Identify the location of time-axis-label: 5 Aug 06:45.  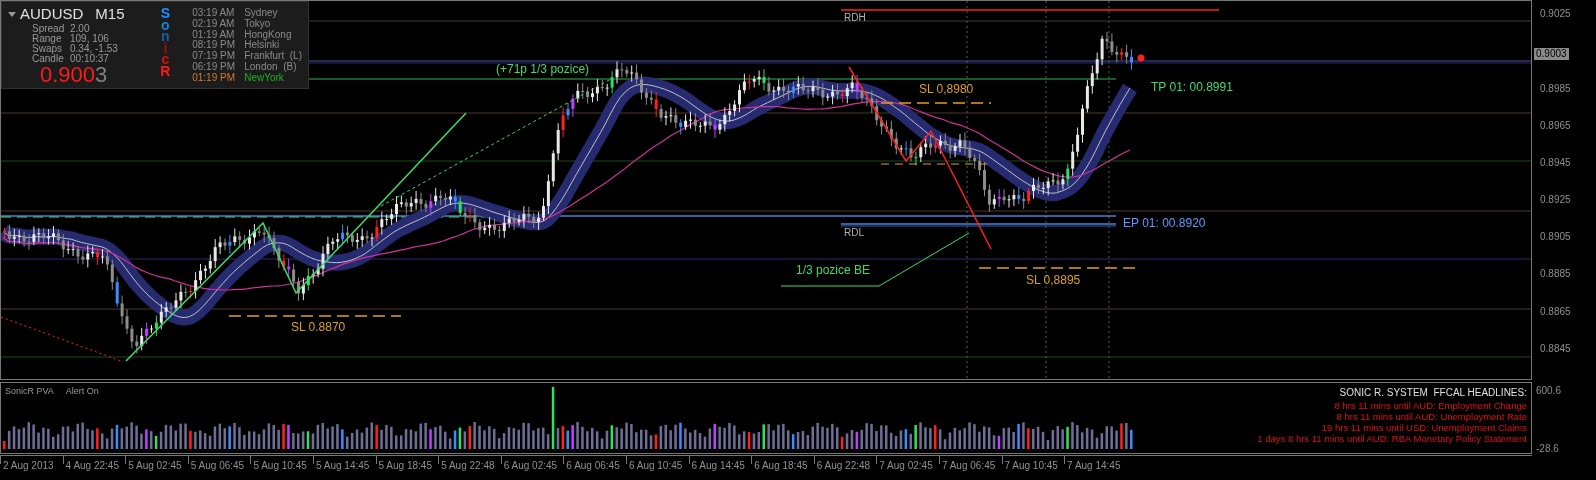
(217, 466).